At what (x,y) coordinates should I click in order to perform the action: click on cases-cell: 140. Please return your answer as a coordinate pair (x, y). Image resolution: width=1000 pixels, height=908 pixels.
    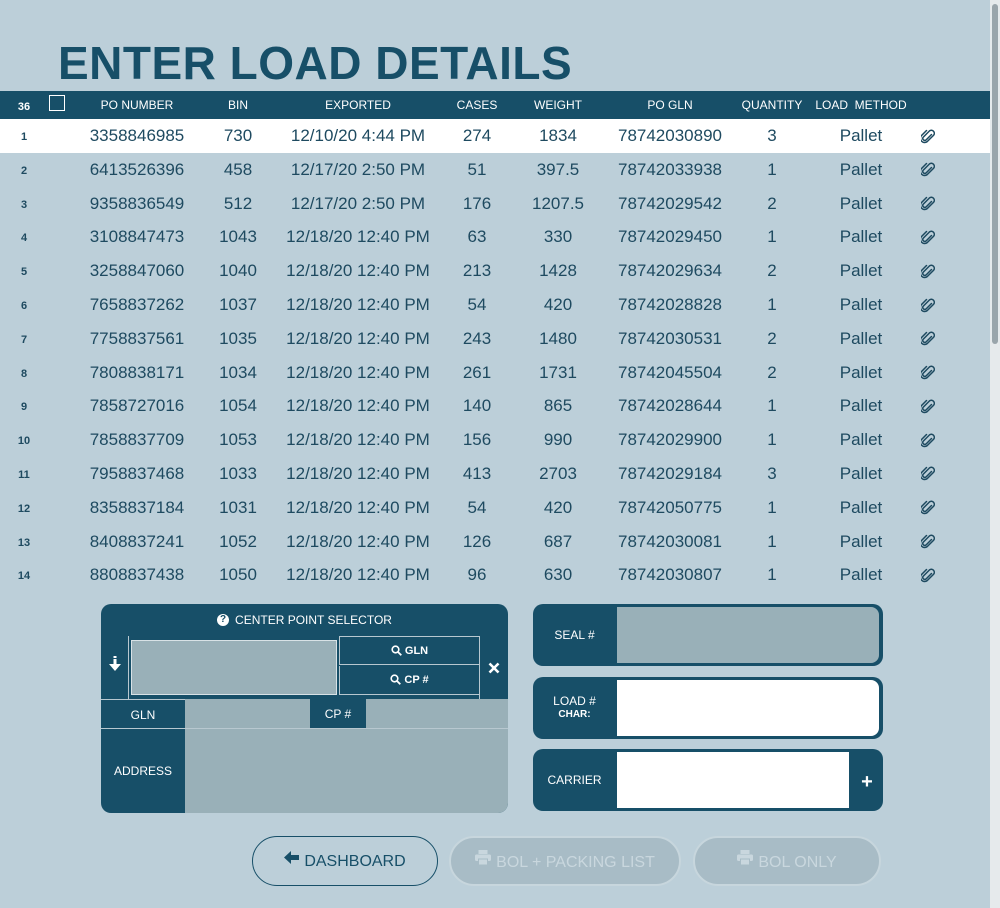
    Looking at the image, I should click on (477, 406).